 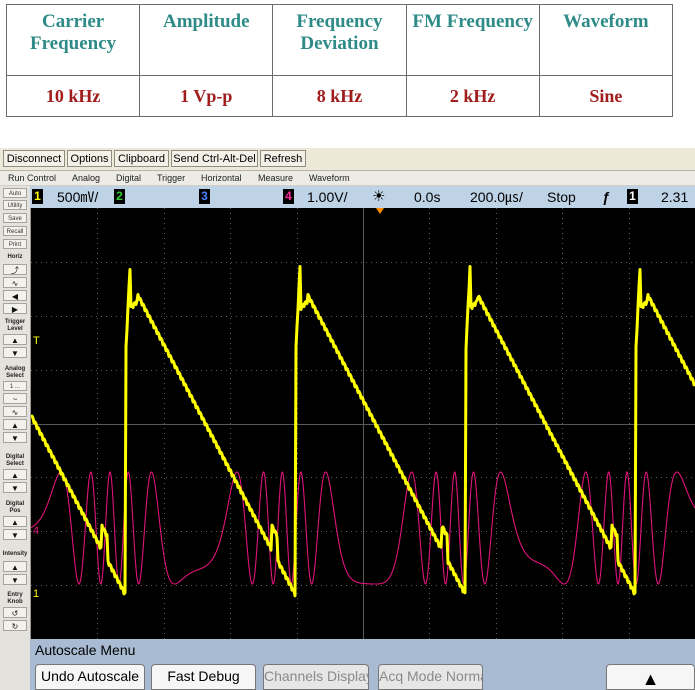 I want to click on delay-value: 0.0s, so click(x=427, y=197).